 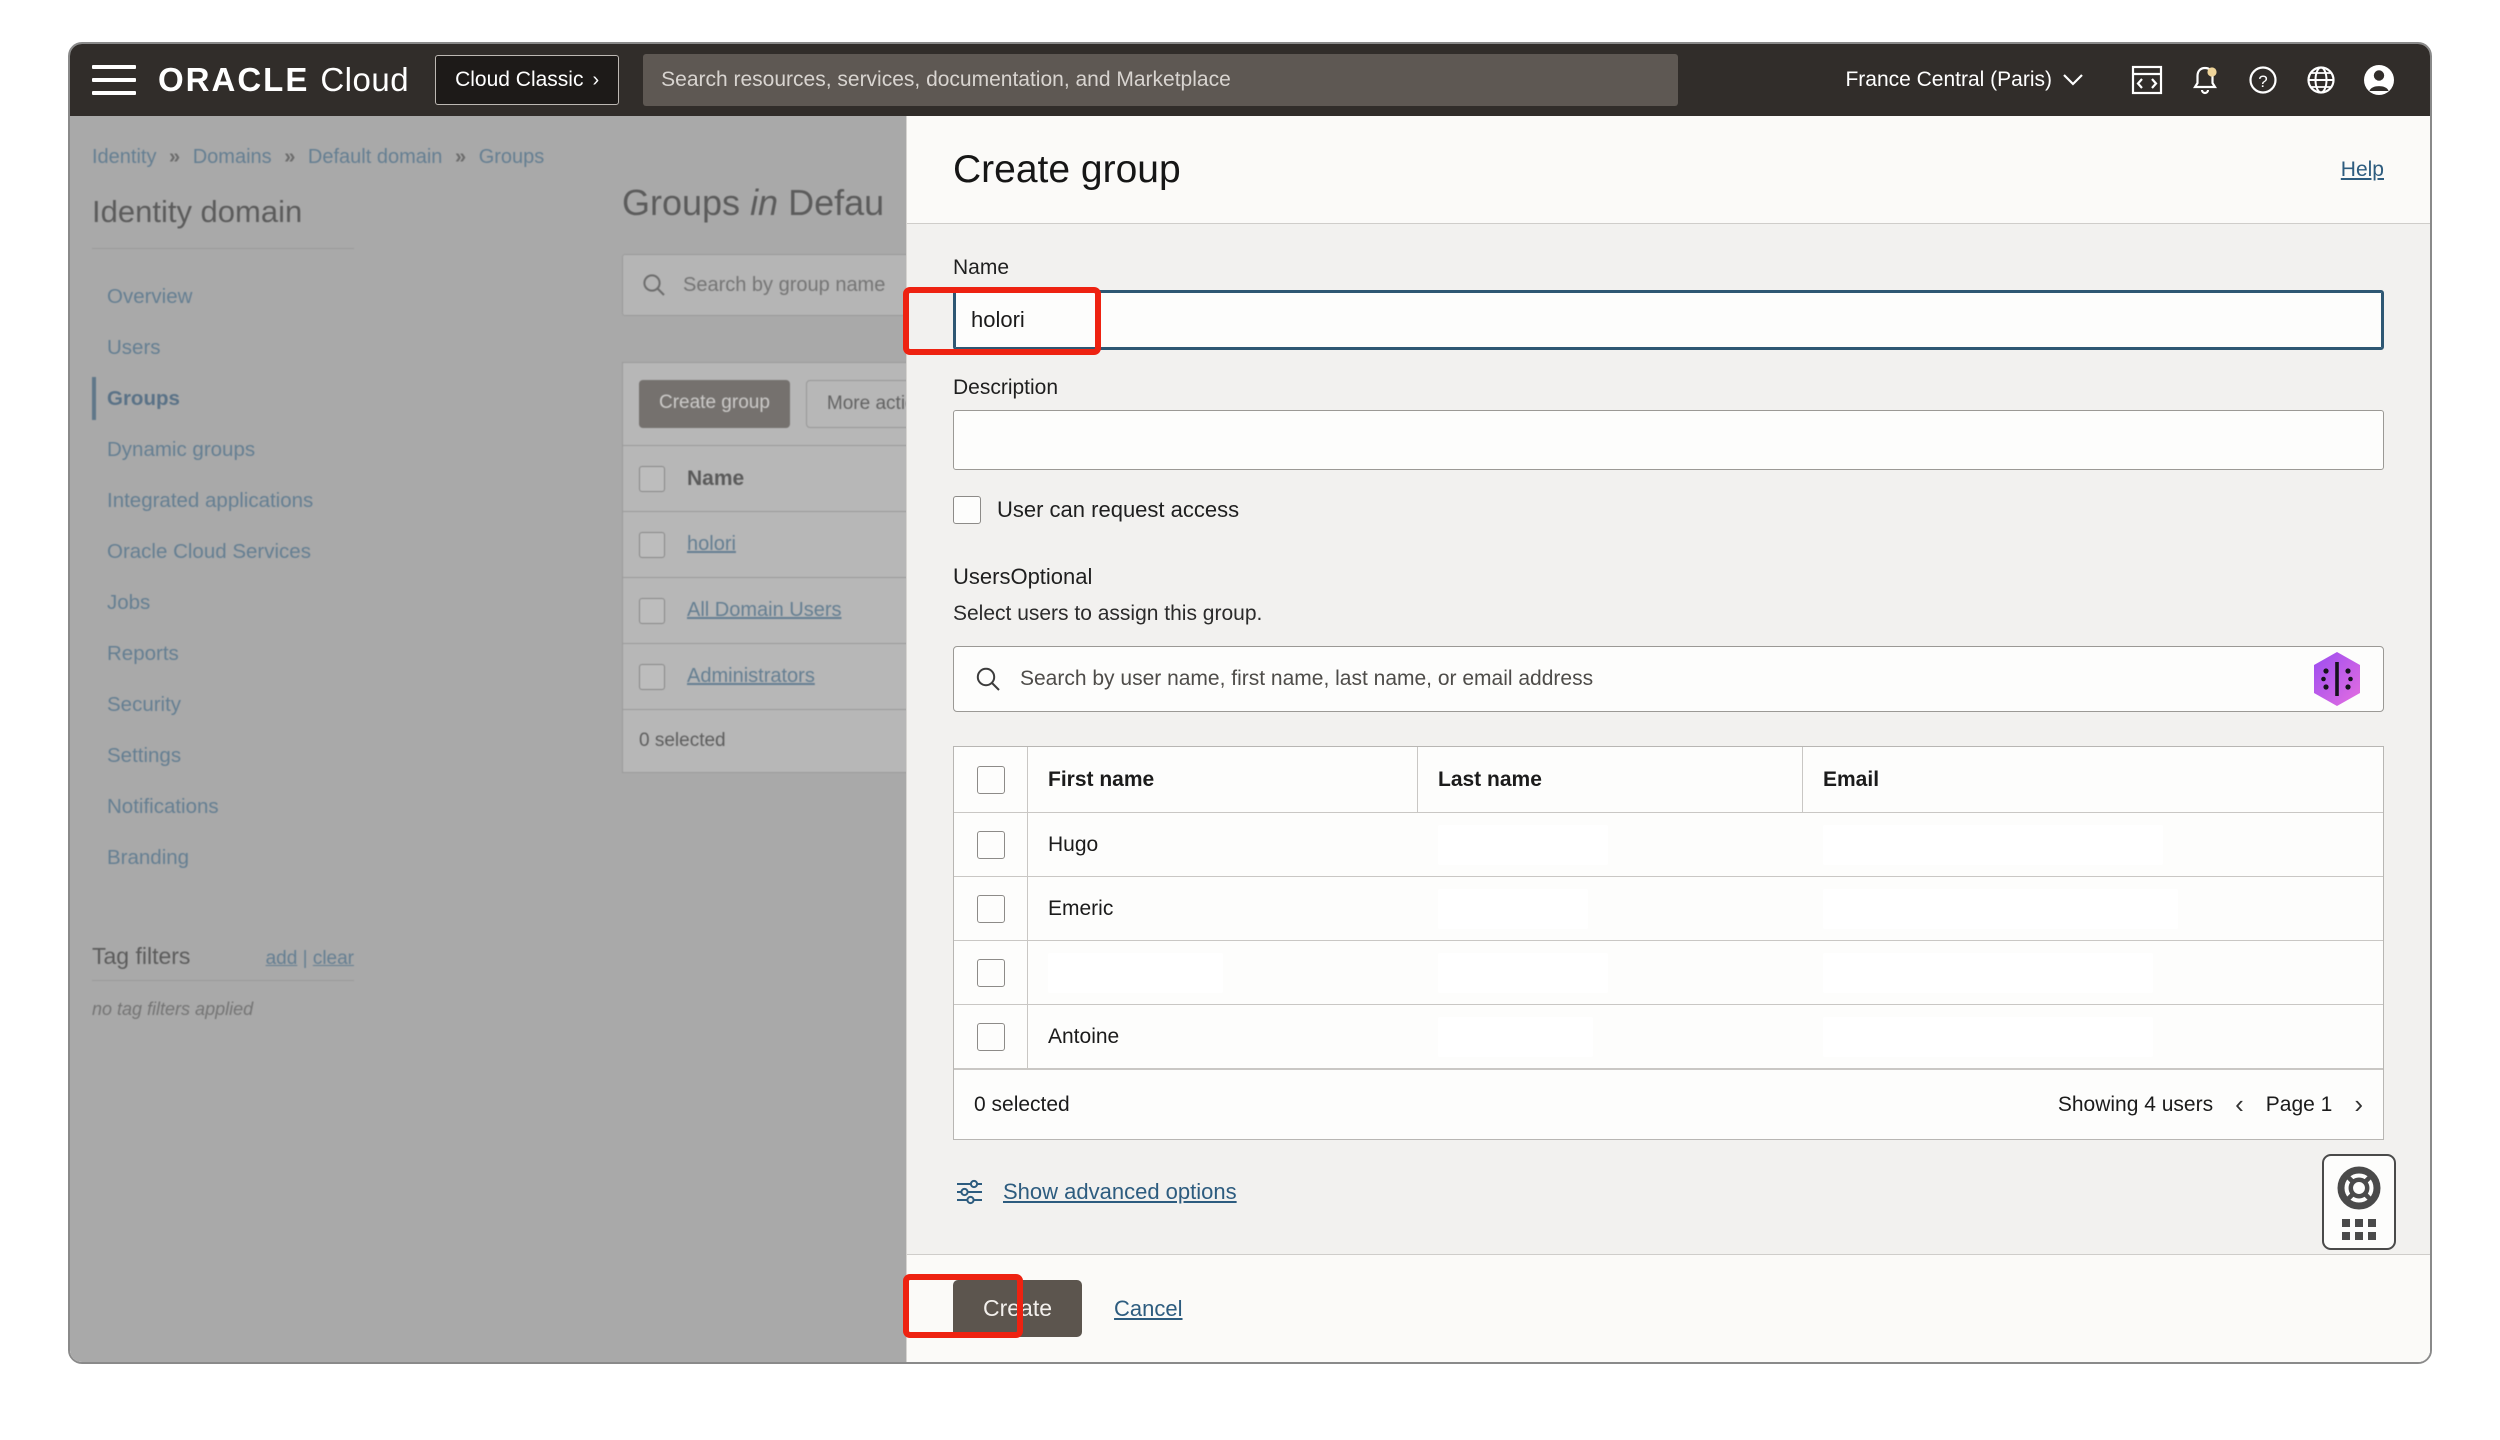 I want to click on cloud-classic-button: Cloud Classic ›, so click(x=527, y=80).